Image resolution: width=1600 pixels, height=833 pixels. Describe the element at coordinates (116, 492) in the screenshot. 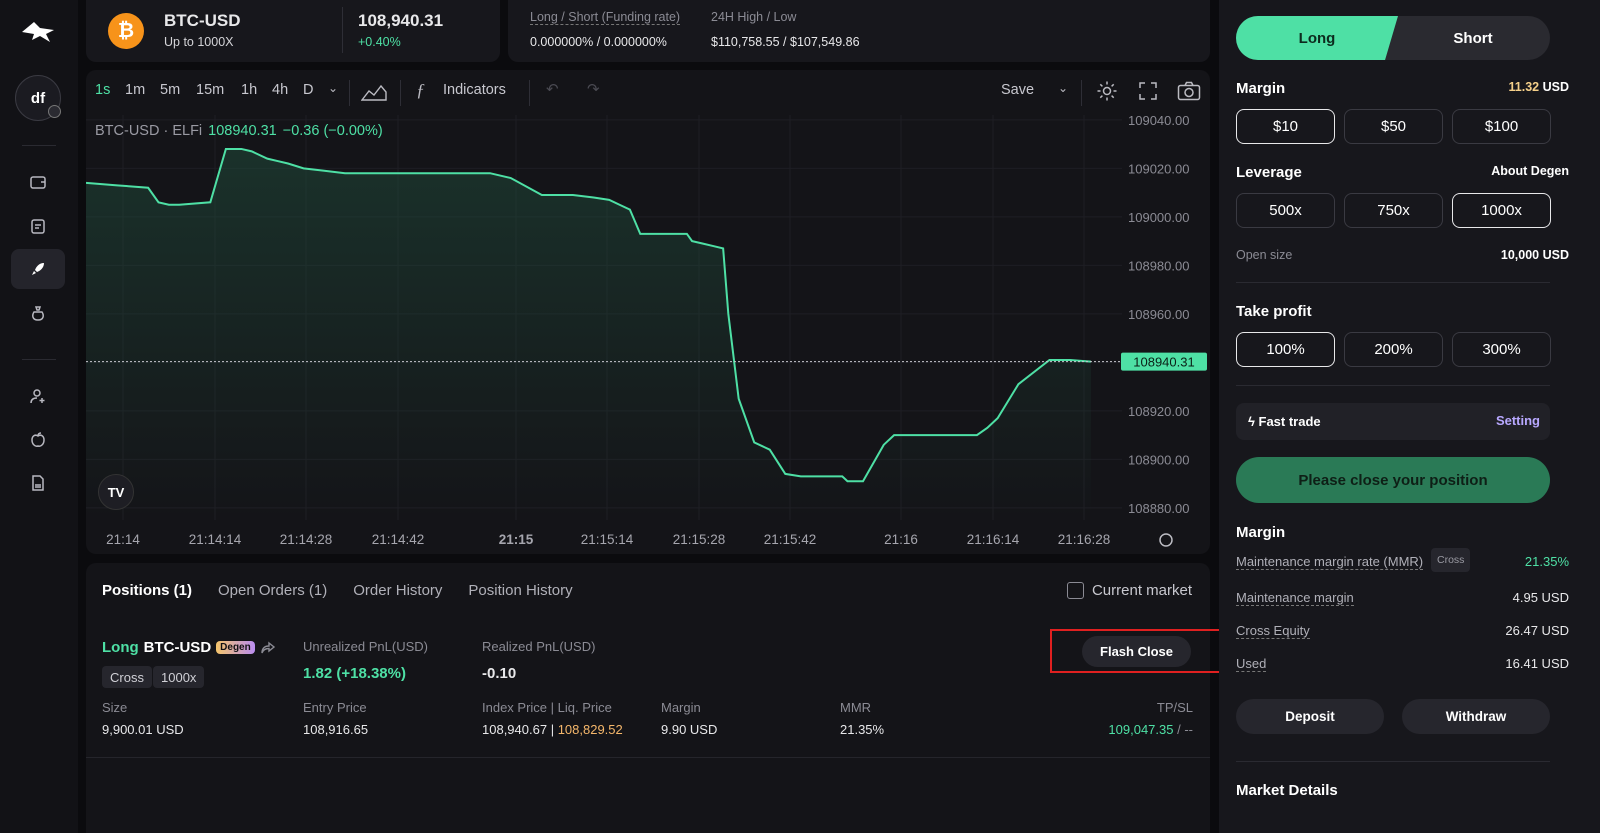

I see `tradingview-logo-icon: TV` at that location.